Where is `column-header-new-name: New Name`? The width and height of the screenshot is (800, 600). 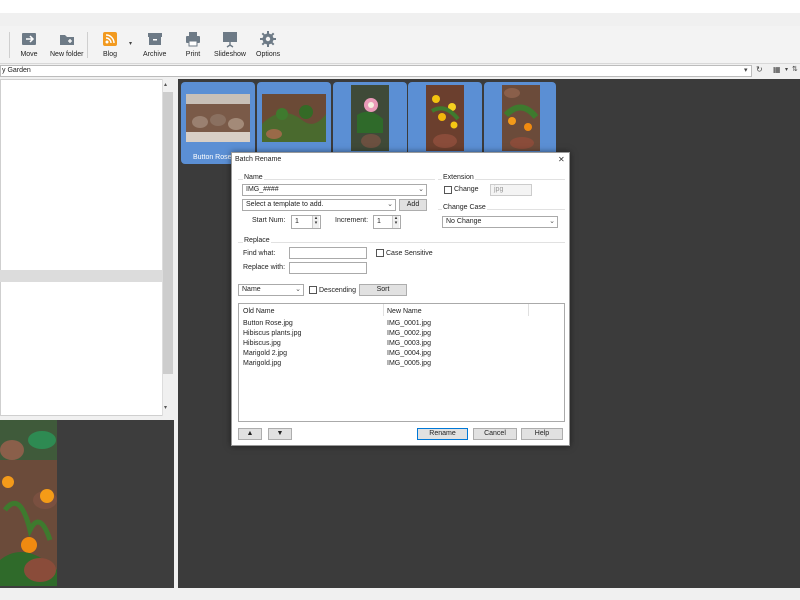 column-header-new-name: New Name is located at coordinates (404, 311).